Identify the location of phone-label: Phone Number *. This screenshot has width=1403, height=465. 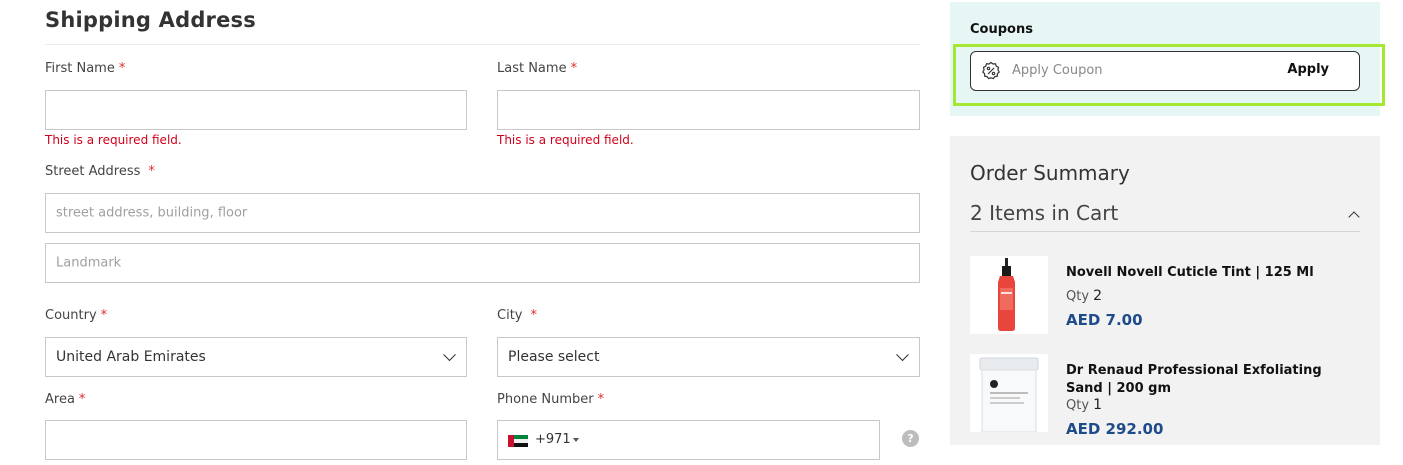
(550, 399).